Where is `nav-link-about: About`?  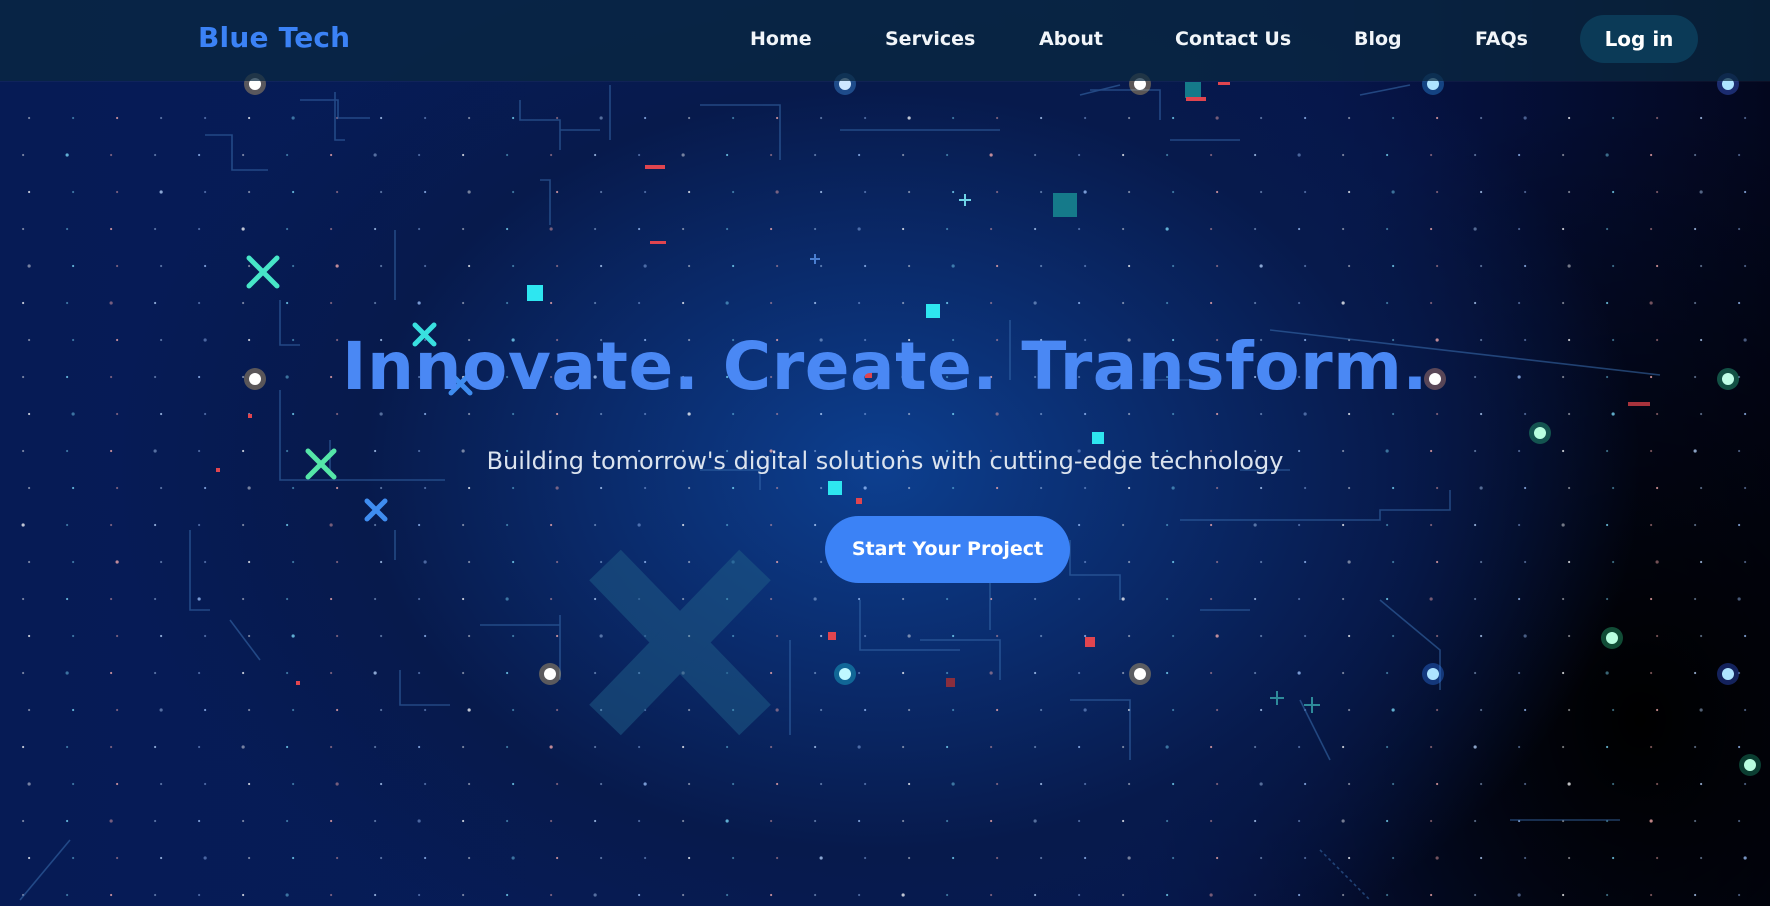
nav-link-about: About is located at coordinates (1071, 39).